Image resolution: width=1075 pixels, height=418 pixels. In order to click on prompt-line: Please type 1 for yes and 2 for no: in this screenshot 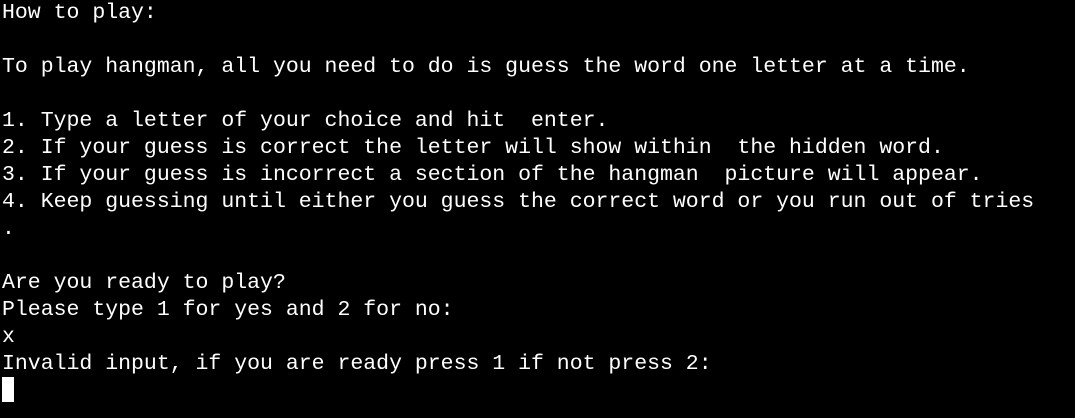, I will do `click(228, 310)`.